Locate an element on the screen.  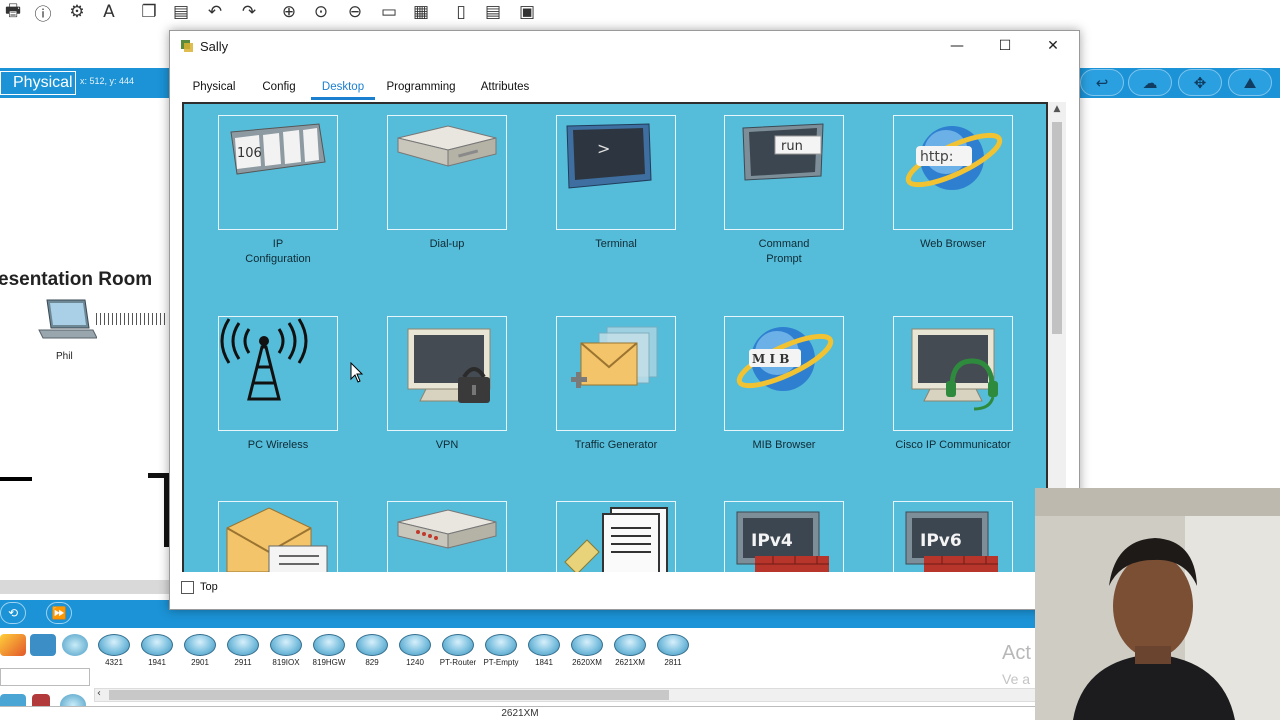
top-checkbox is located at coordinates (187, 587).